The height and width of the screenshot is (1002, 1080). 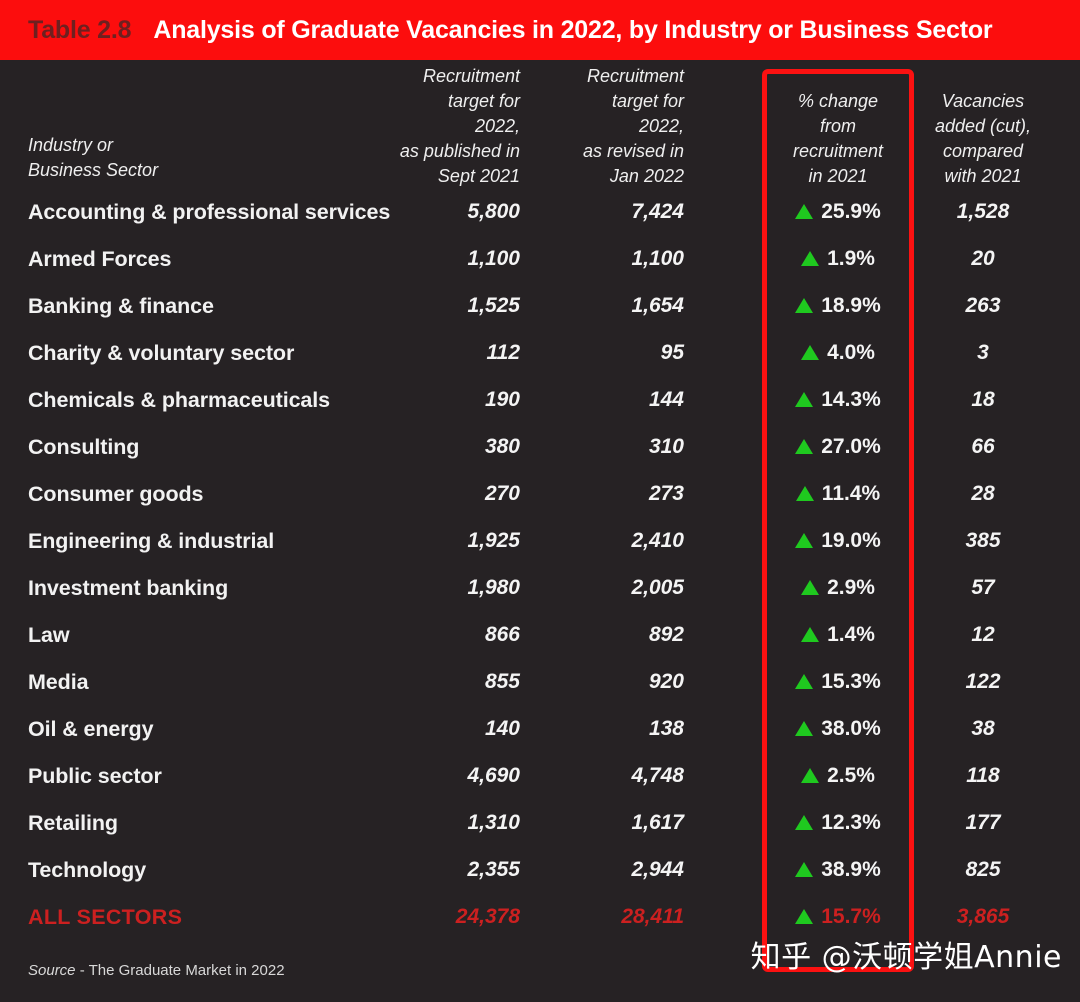 What do you see at coordinates (851, 540) in the screenshot?
I see `pct-change-value: 19.0%` at bounding box center [851, 540].